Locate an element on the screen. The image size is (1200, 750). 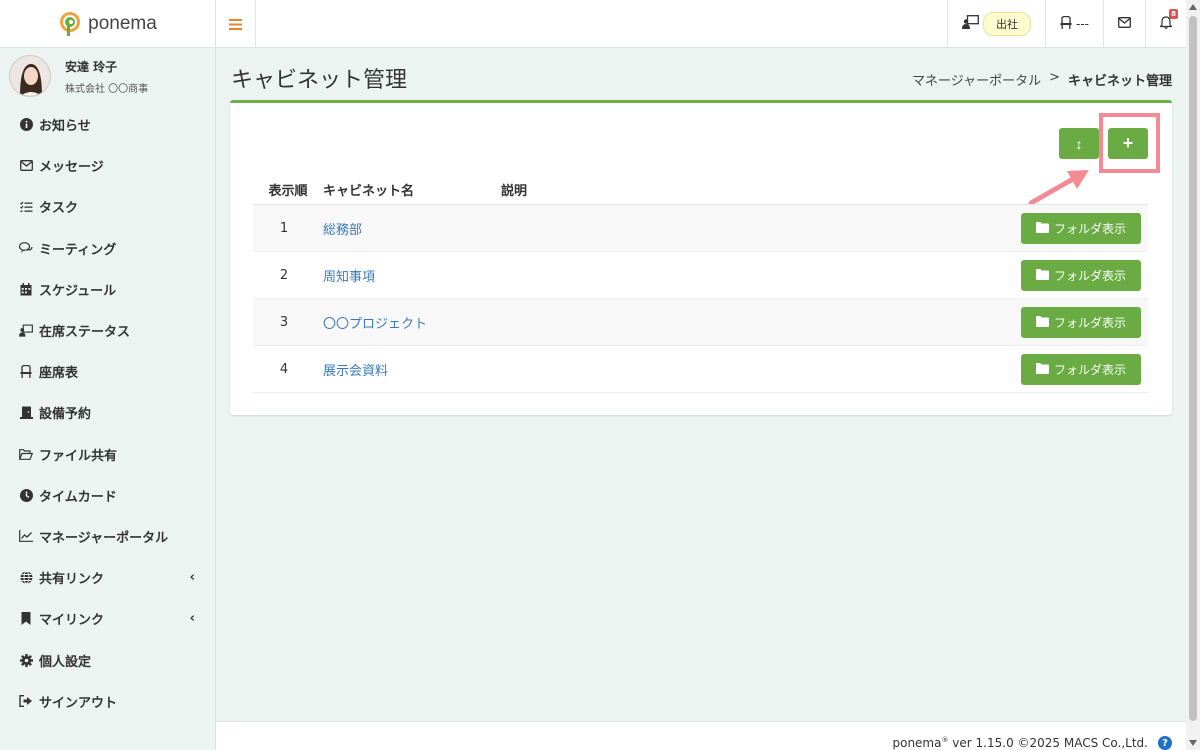
sidebar-item-my-links: マイリンク ‹ is located at coordinates (107, 618).